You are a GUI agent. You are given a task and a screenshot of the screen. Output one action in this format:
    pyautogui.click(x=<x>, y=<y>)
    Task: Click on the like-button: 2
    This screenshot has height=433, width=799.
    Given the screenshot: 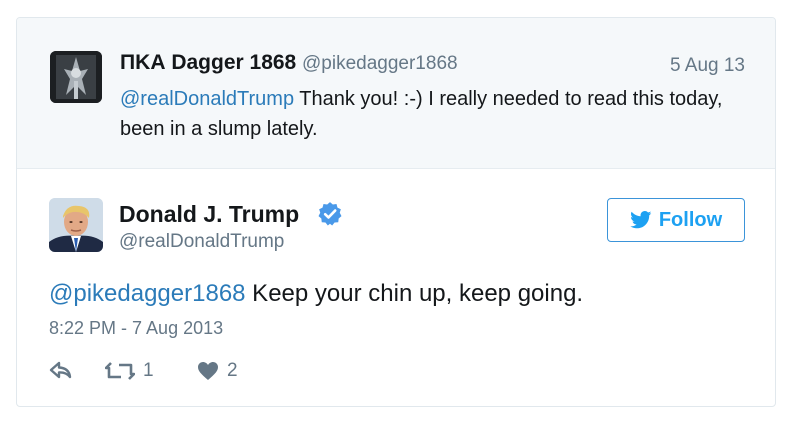 What is the action you would take?
    pyautogui.click(x=217, y=371)
    